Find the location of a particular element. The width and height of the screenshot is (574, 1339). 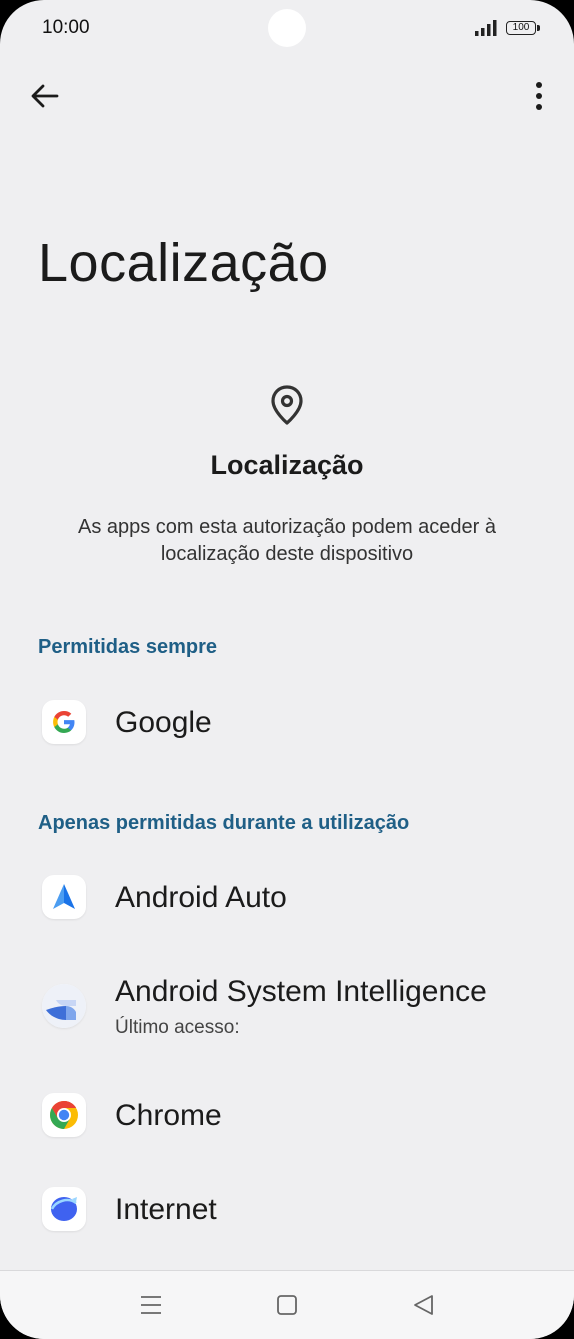

front-camera is located at coordinates (287, 28).